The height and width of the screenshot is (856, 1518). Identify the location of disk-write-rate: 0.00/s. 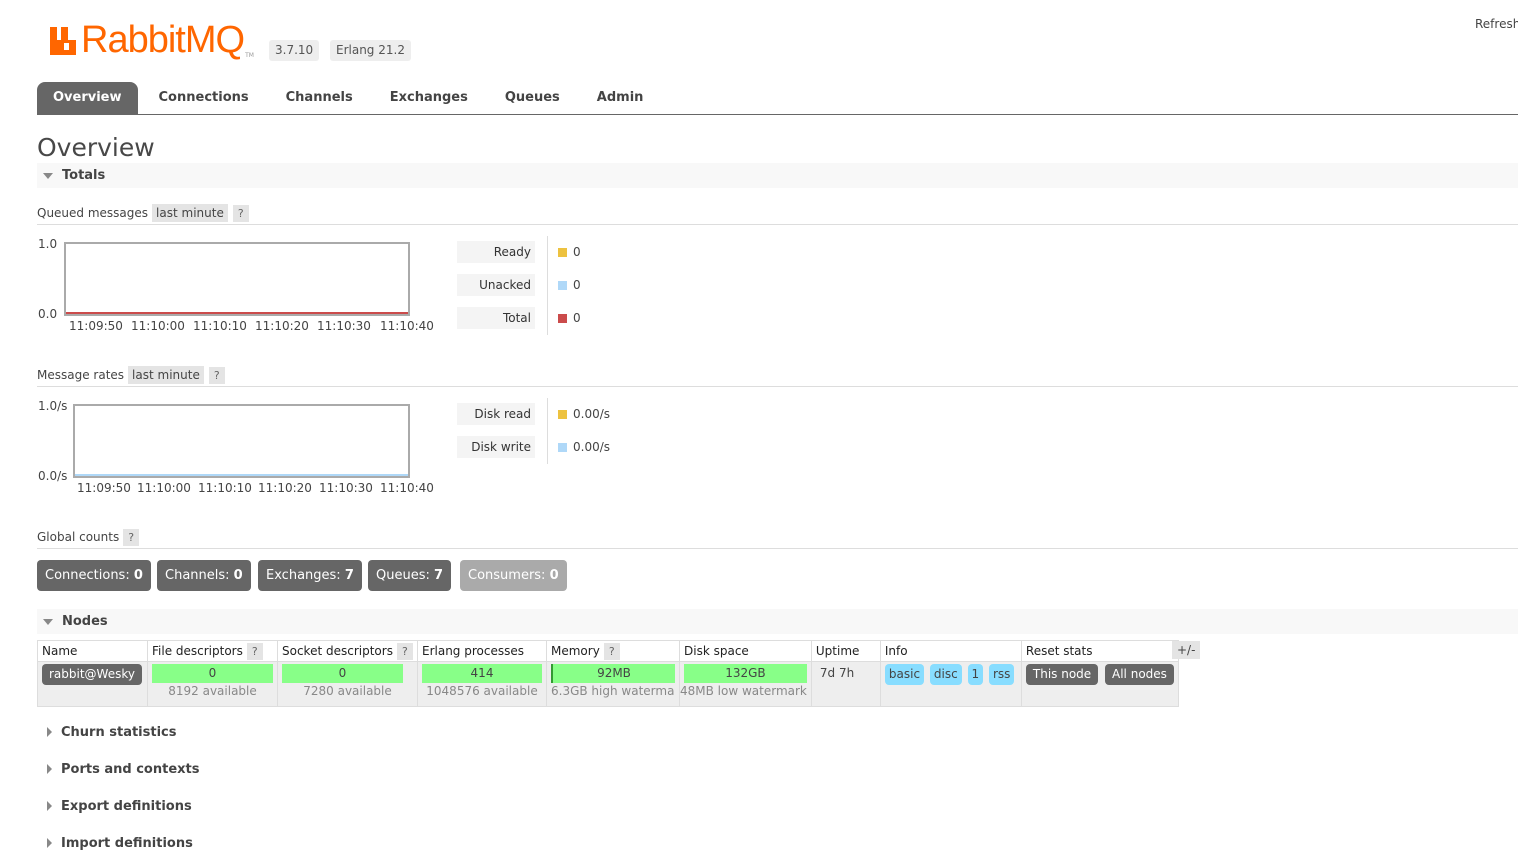
(592, 447).